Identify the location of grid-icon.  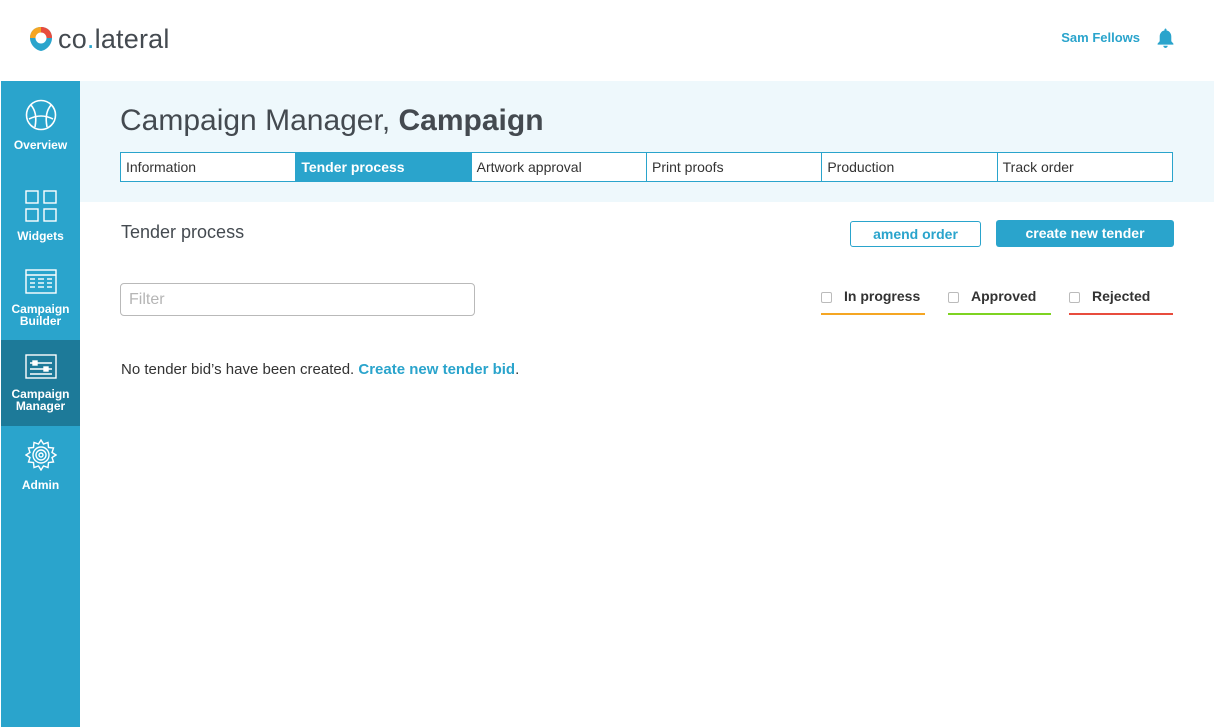
(40, 206).